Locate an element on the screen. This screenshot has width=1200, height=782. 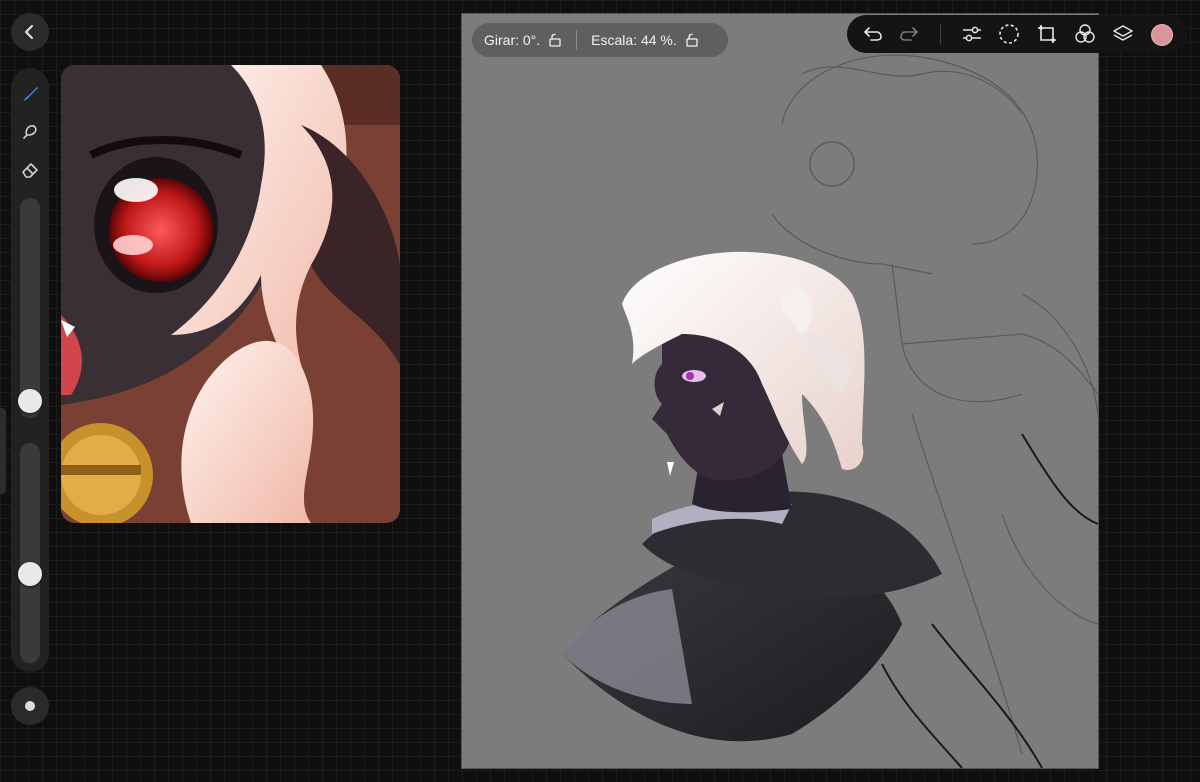
selection-icon is located at coordinates (1009, 34).